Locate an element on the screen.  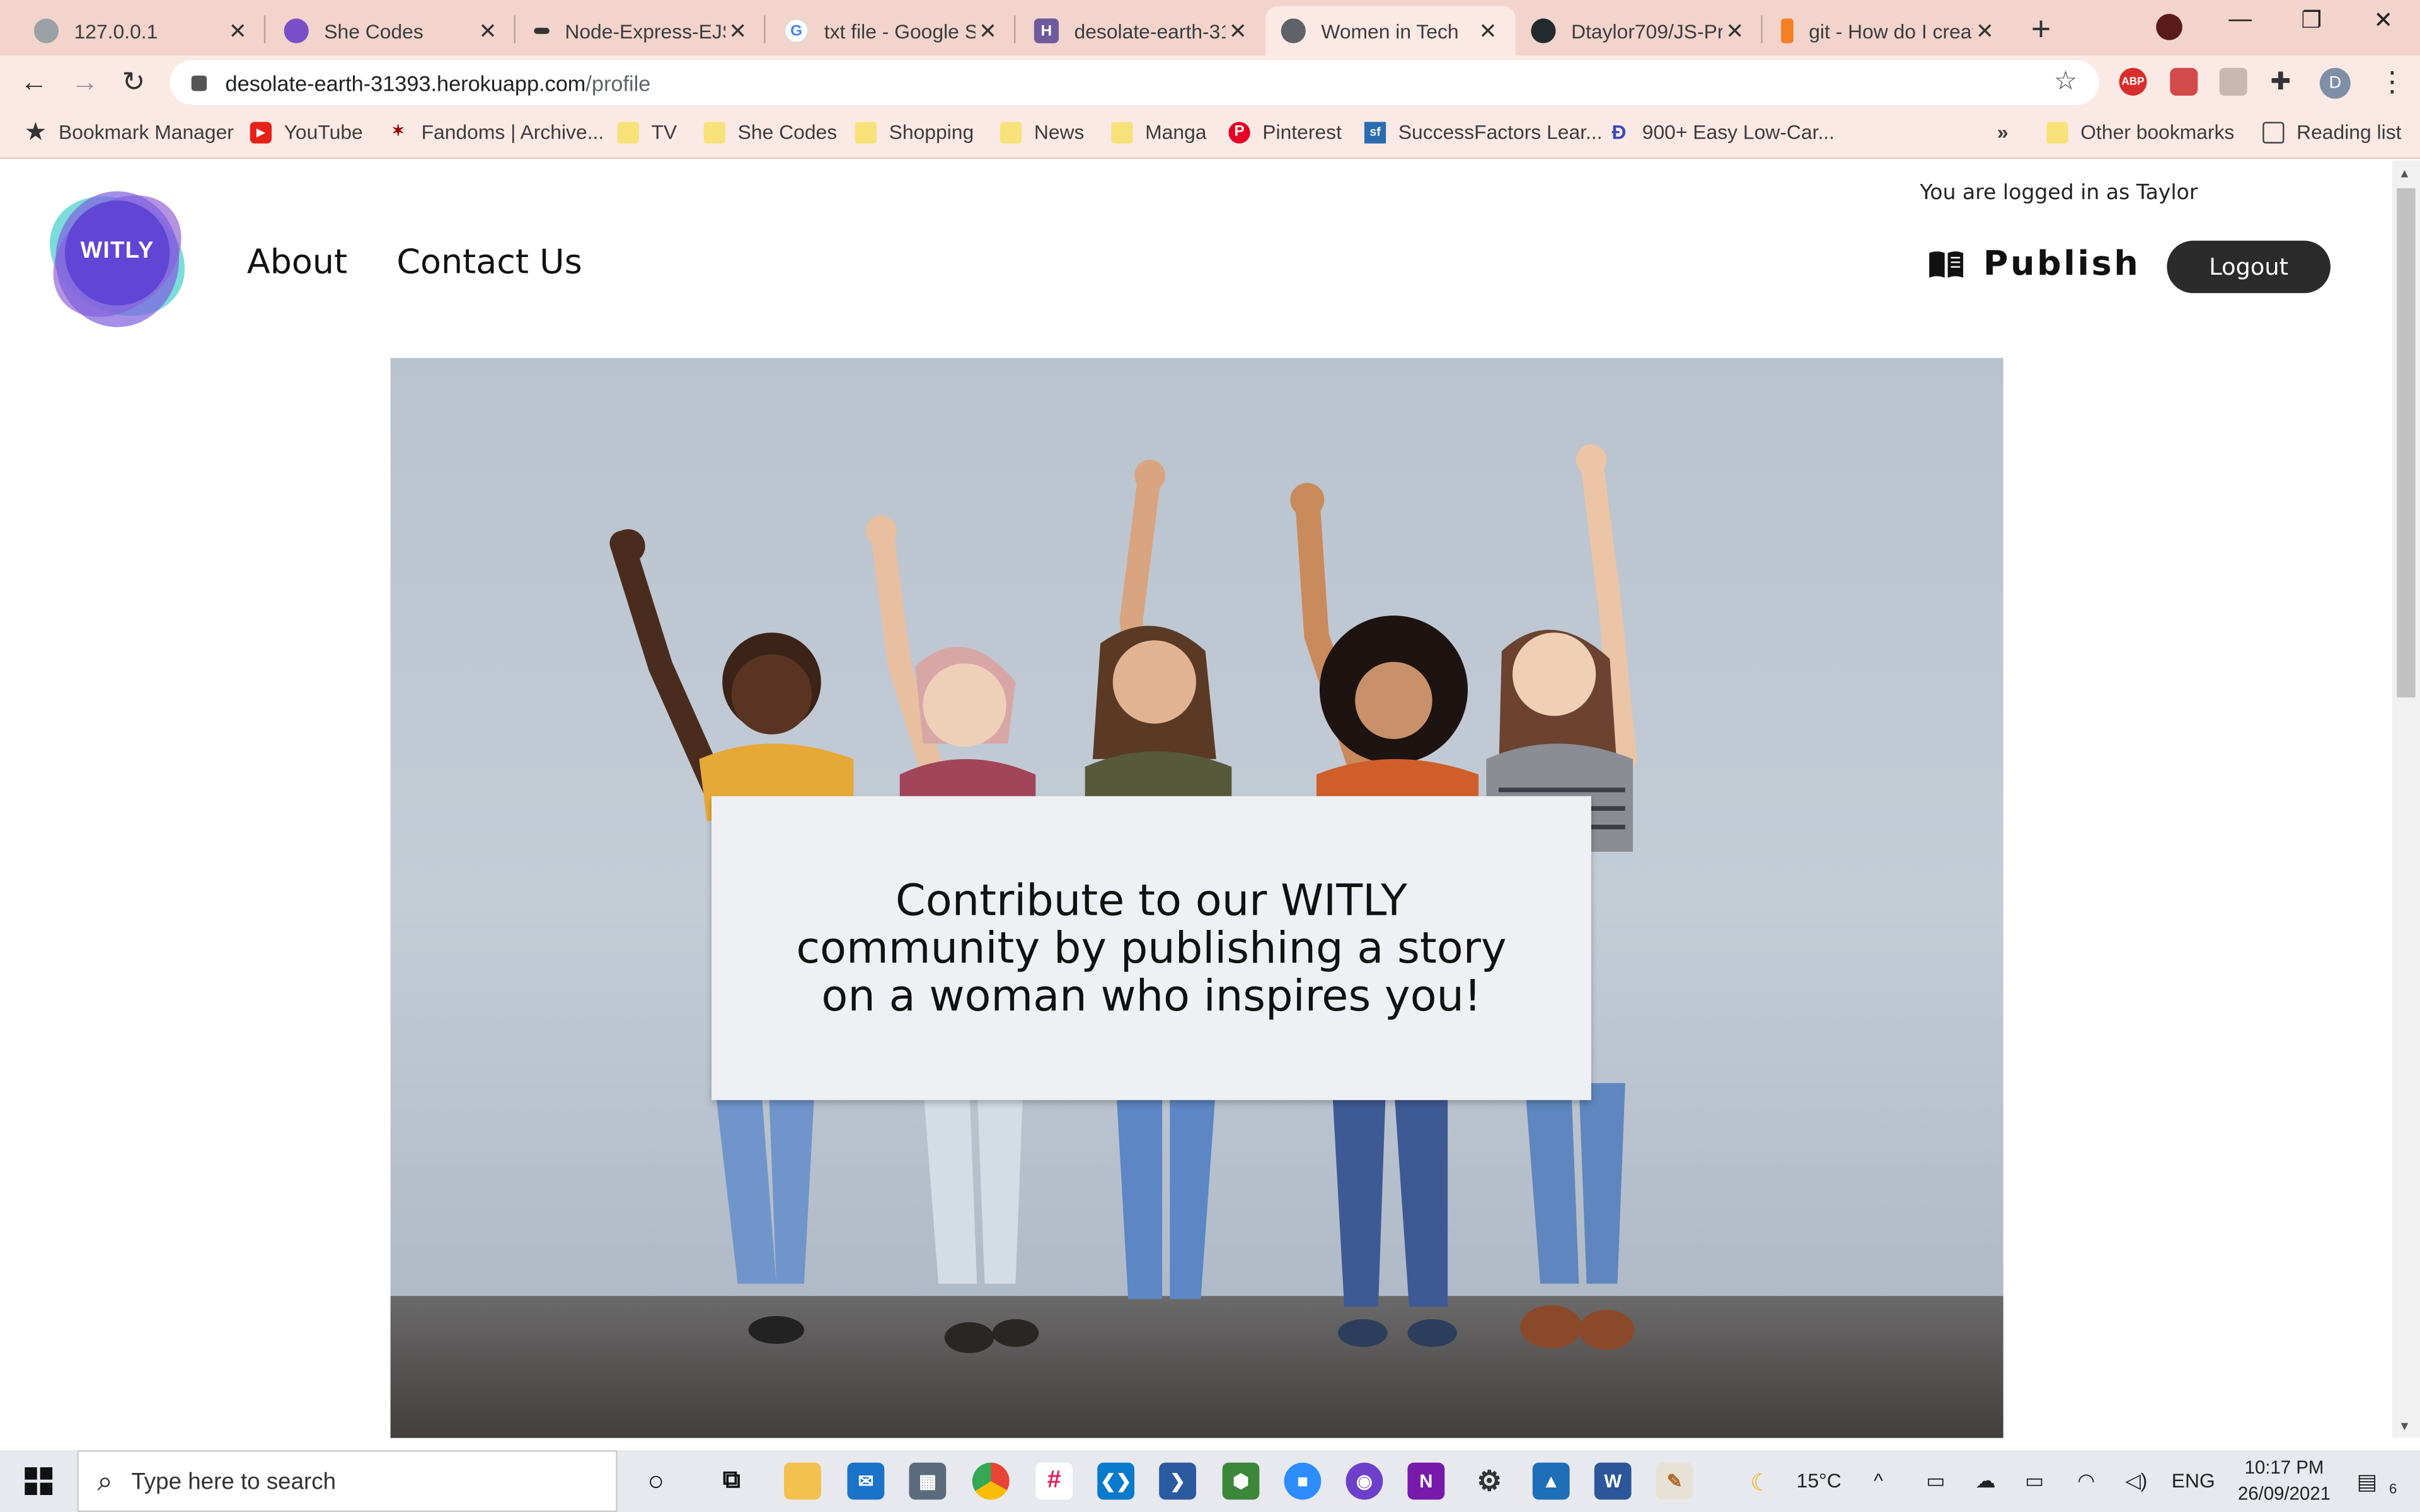
extensions-puzzle-icon: ✚ is located at coordinates (2280, 81).